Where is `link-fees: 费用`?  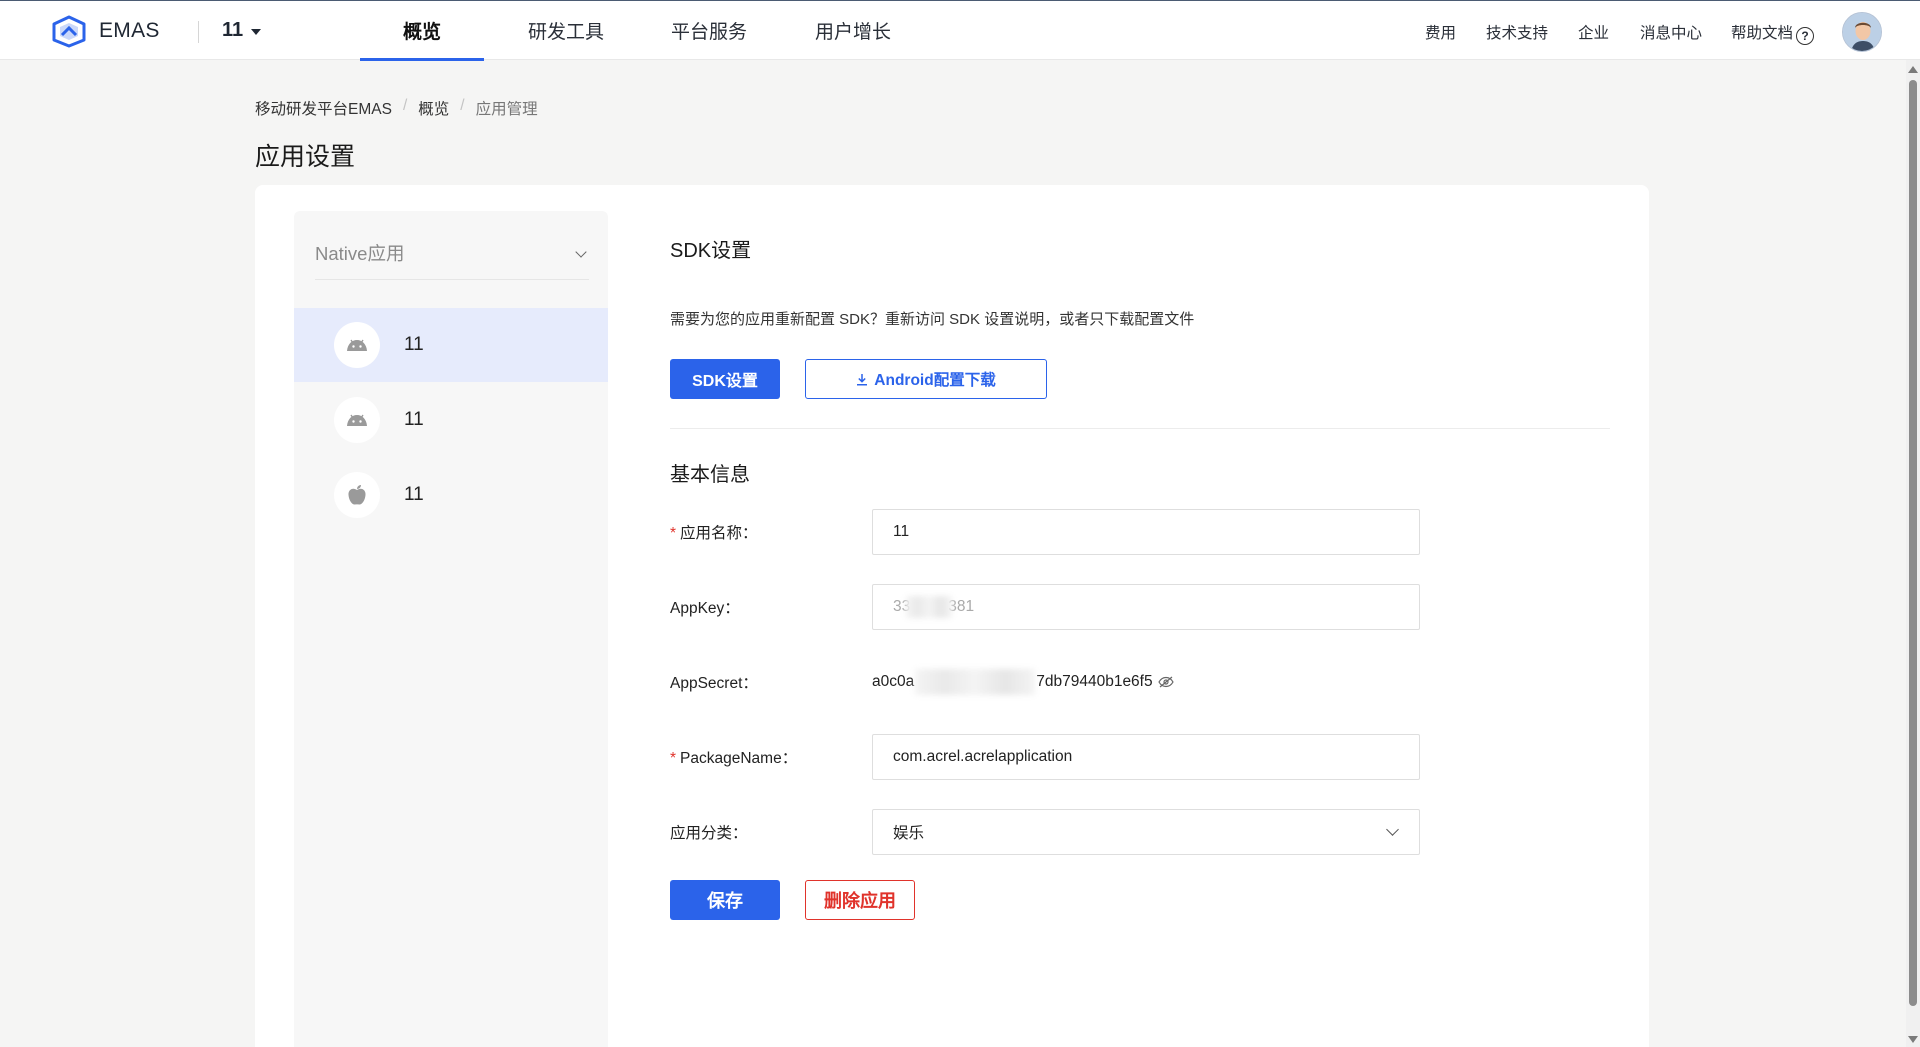
link-fees: 费用 is located at coordinates (1440, 32).